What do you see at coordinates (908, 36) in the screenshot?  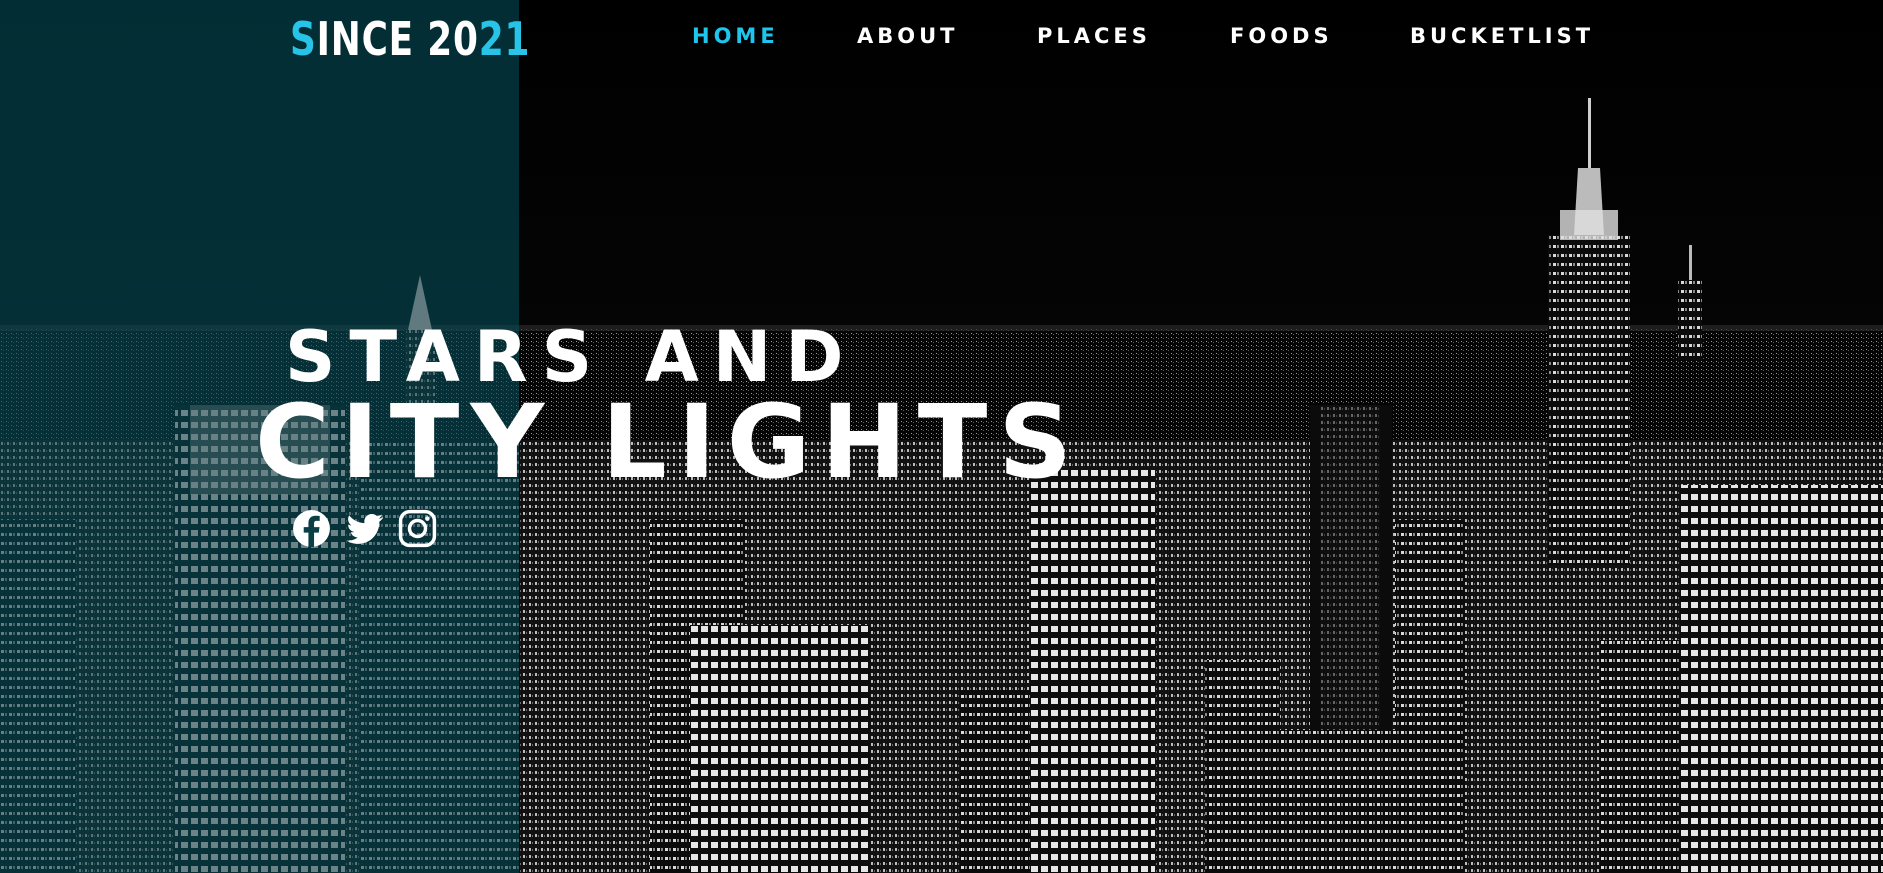 I see `nav-about: ABOUT` at bounding box center [908, 36].